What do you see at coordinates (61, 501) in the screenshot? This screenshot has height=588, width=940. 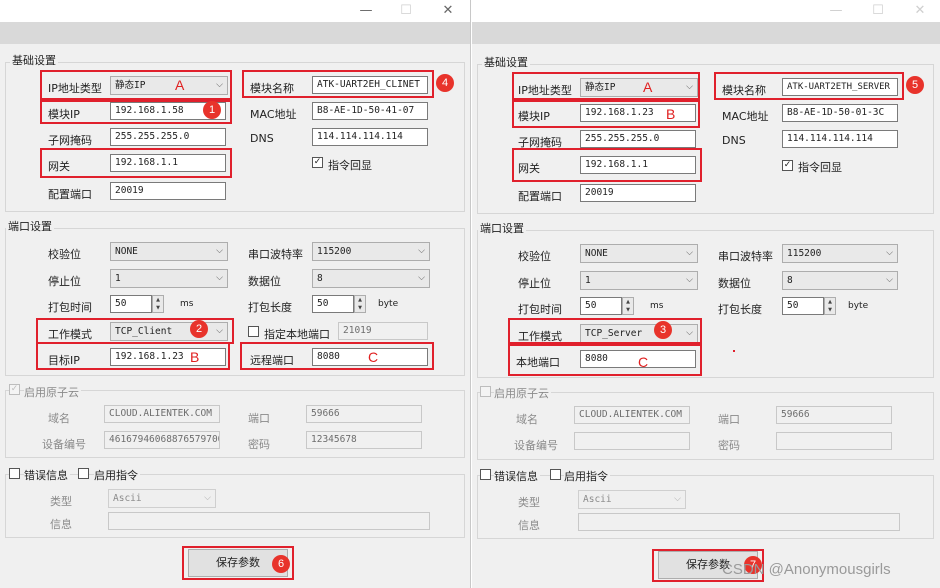 I see `type-label: 类型` at bounding box center [61, 501].